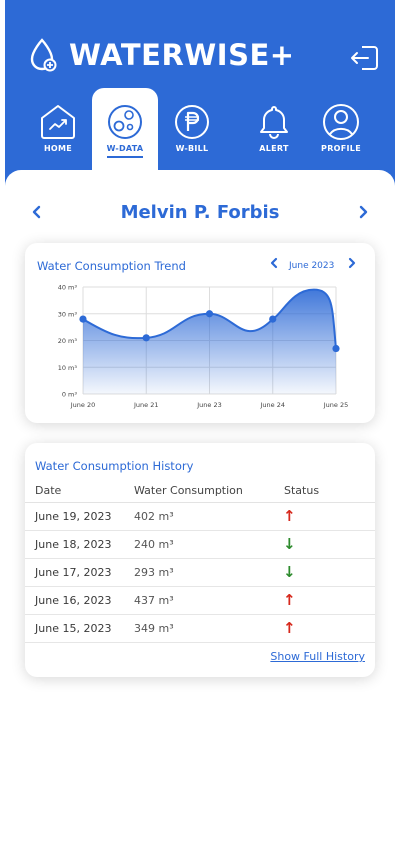 The width and height of the screenshot is (400, 844). I want to click on table-row: June 17, 2023 293 m³ ↓, so click(200, 573).